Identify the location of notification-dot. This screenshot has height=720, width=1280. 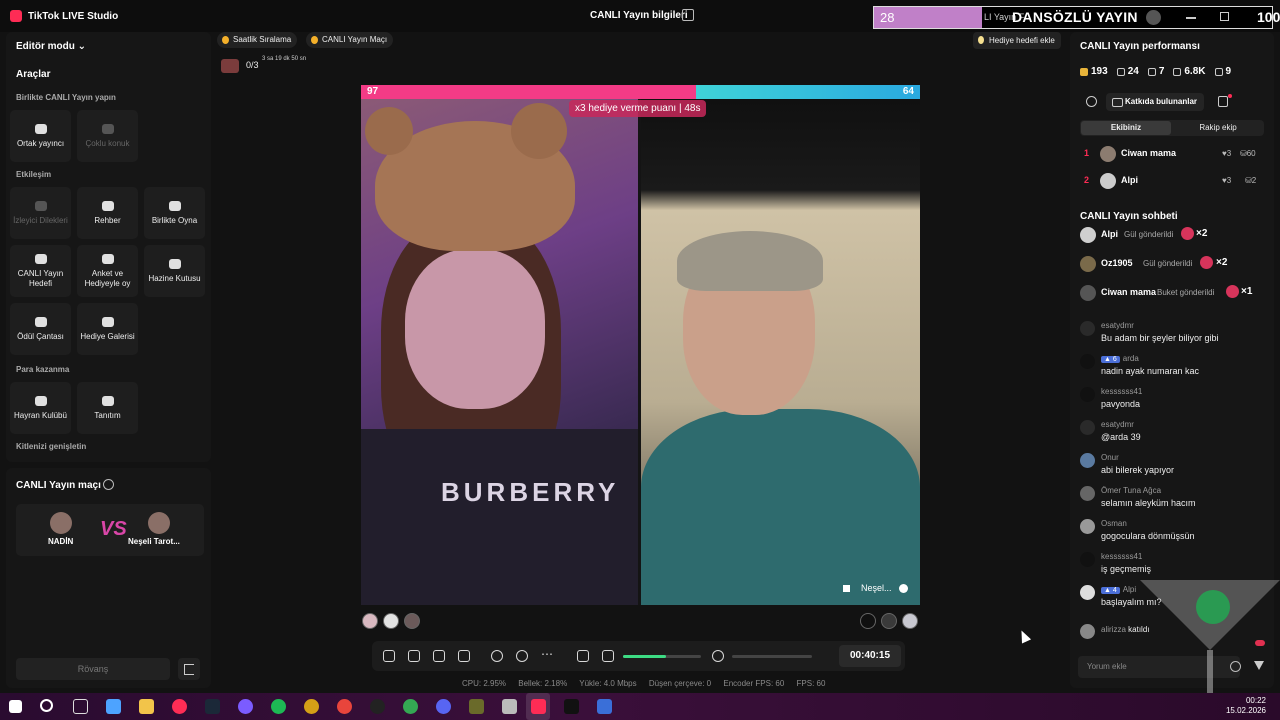
(1260, 643).